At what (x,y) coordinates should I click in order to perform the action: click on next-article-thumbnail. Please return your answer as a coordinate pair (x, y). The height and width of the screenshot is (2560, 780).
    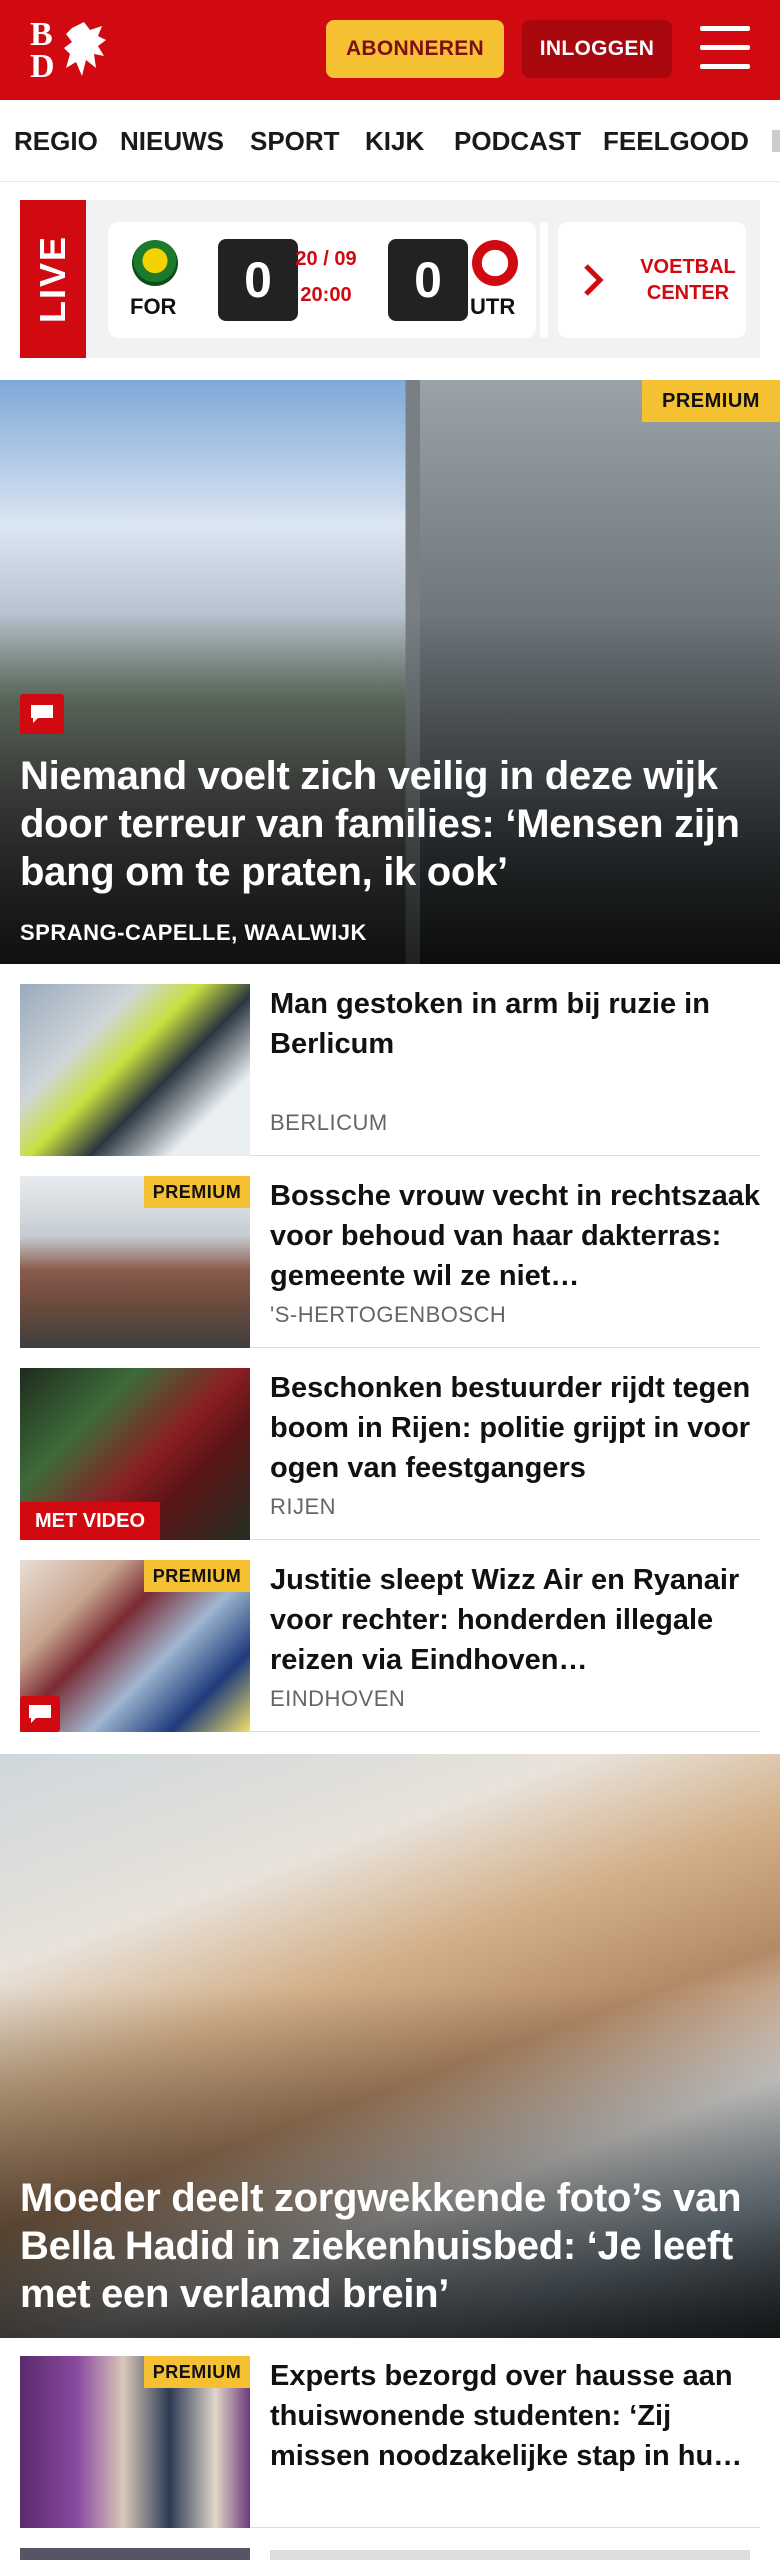
    Looking at the image, I should click on (135, 2554).